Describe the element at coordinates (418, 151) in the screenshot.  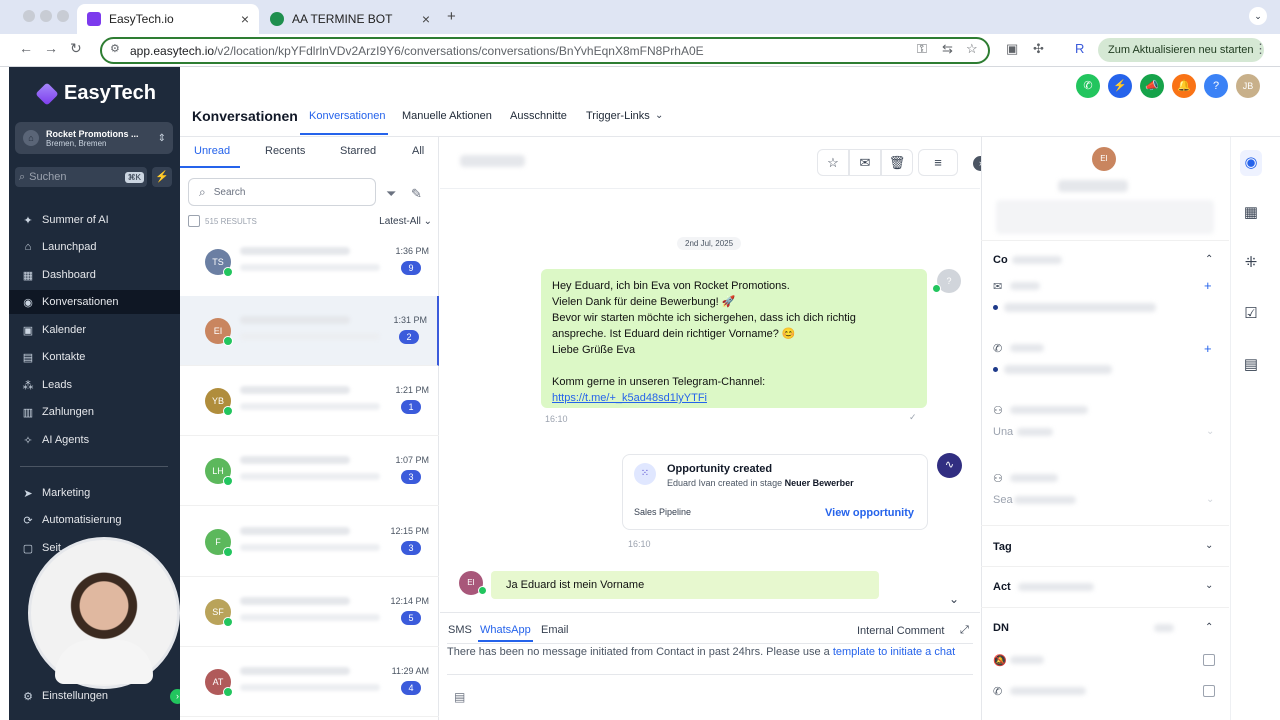
I see `filter-tab-all: All` at that location.